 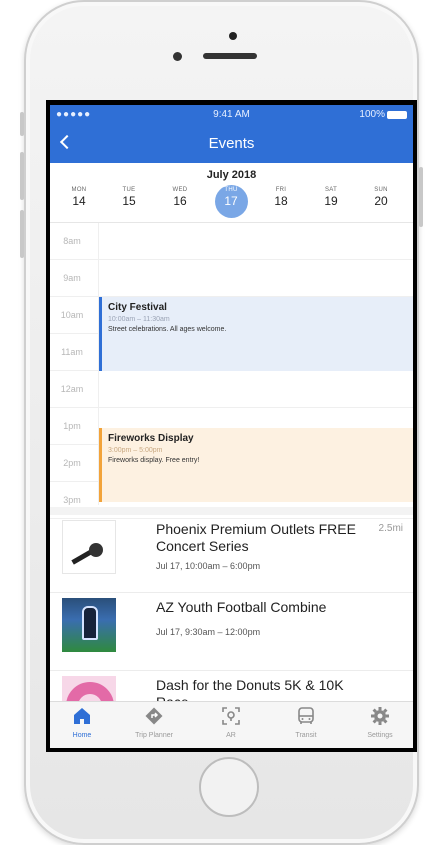 What do you see at coordinates (82, 716) in the screenshot?
I see `home-icon` at bounding box center [82, 716].